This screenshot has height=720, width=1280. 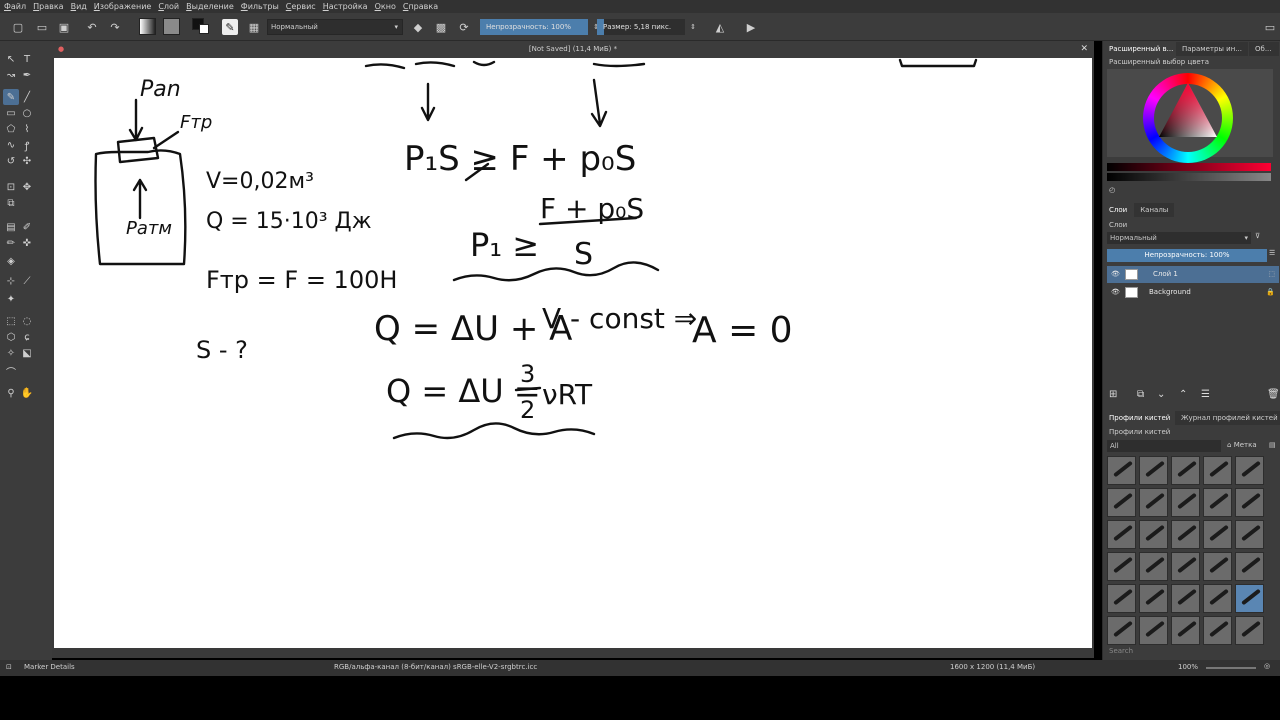 I want to click on undo-icon: ↶, so click(x=92, y=27).